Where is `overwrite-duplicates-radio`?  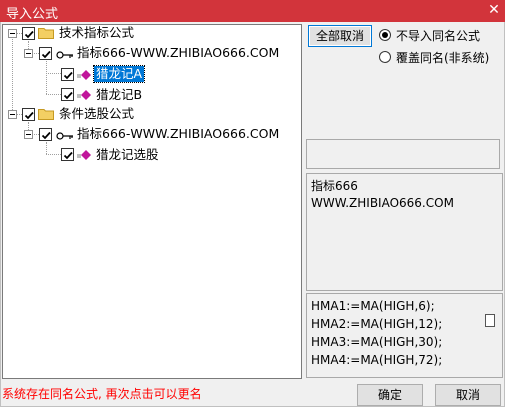 overwrite-duplicates-radio is located at coordinates (385, 57).